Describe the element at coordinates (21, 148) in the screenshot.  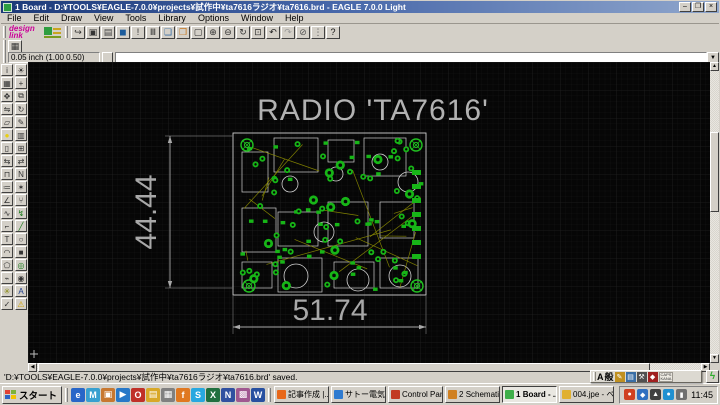
I see `add-icon: ⊞` at that location.